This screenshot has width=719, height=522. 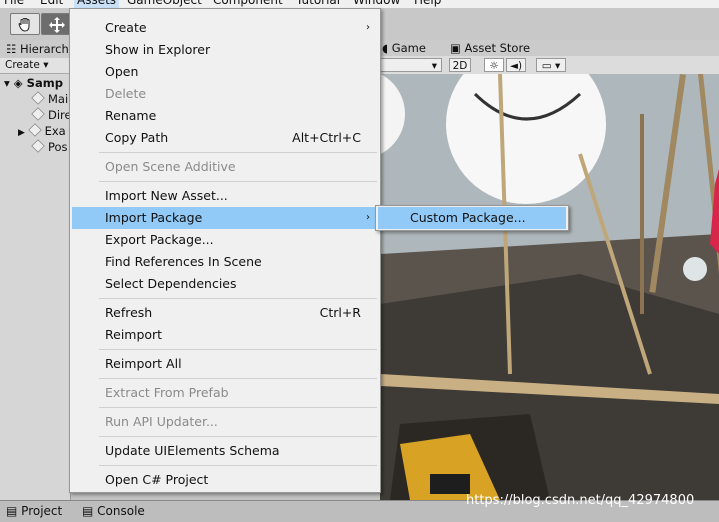 I want to click on view-tabs: ◖ Game ▣ Asset Store, so click(x=549, y=48).